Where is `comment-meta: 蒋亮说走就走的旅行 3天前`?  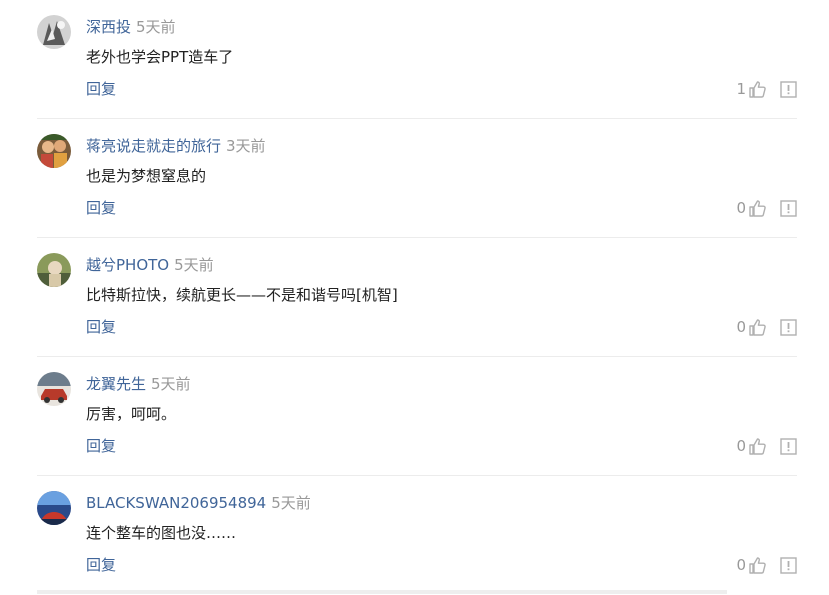 comment-meta: 蒋亮说走就走的旅行 3天前 is located at coordinates (176, 146).